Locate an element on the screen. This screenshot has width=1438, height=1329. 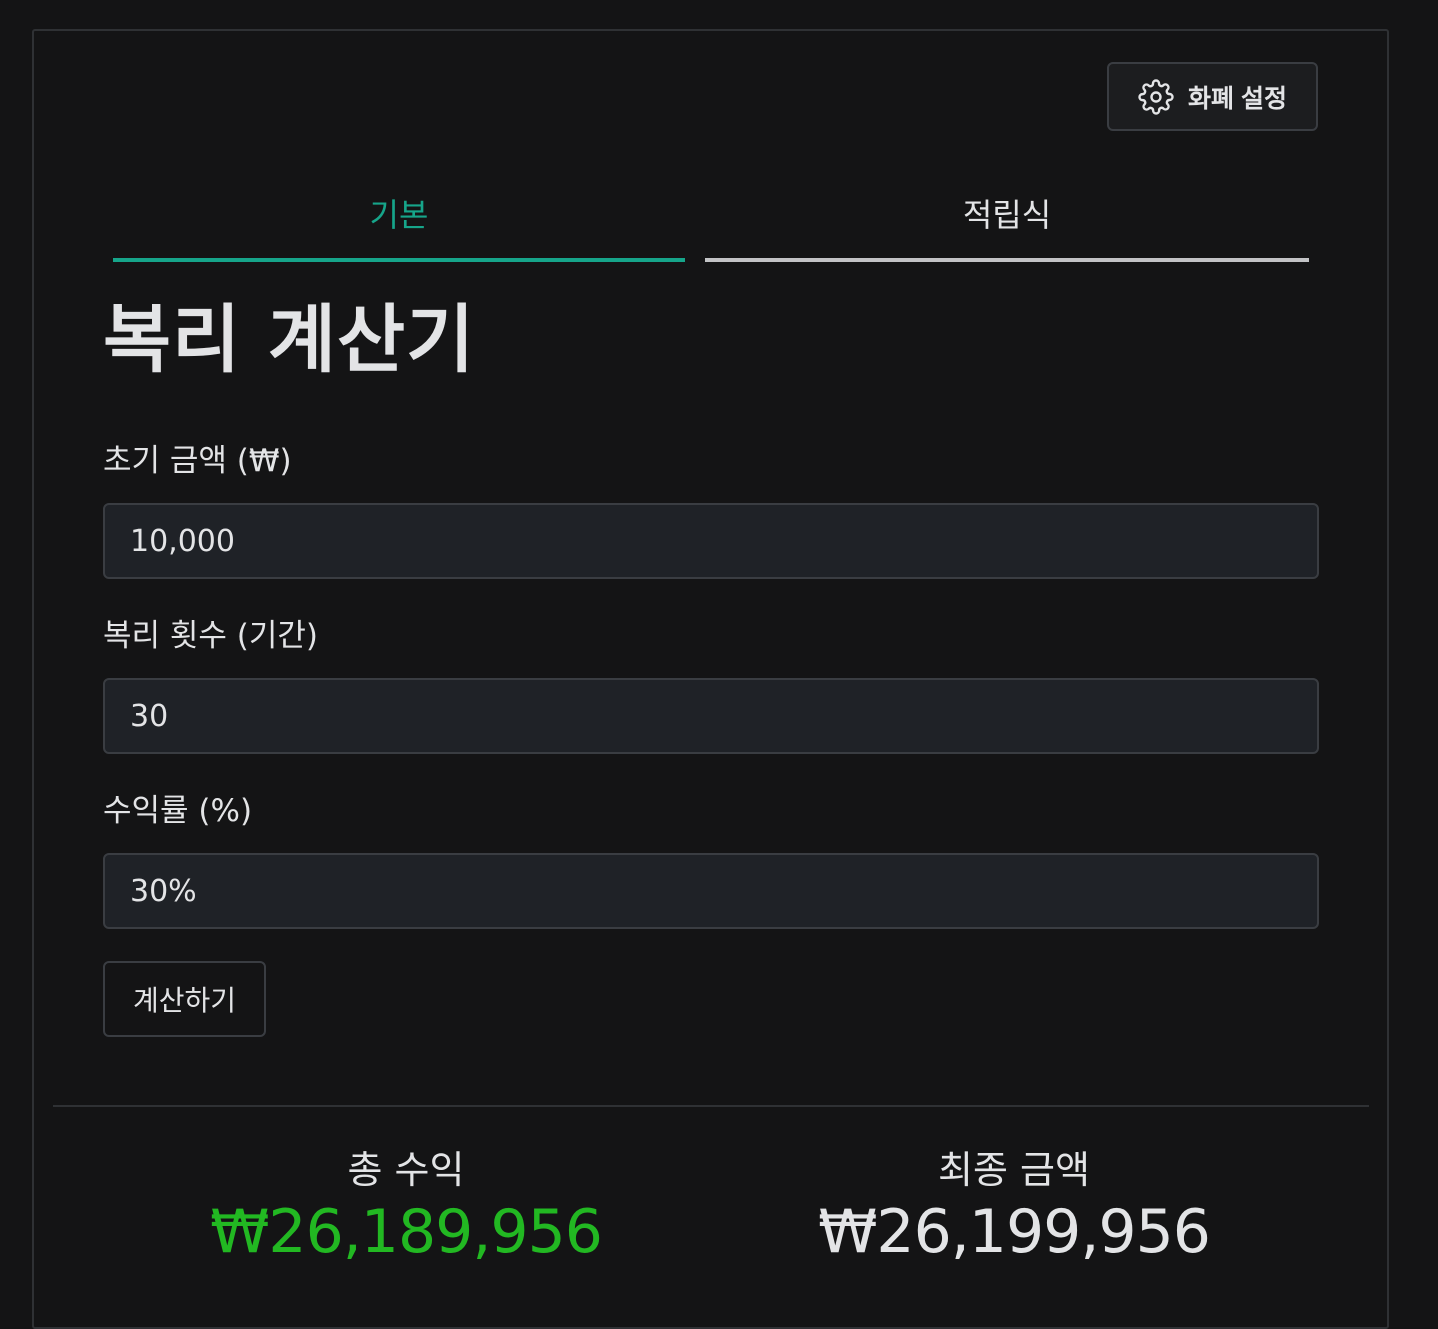
gear-icon is located at coordinates (1156, 96).